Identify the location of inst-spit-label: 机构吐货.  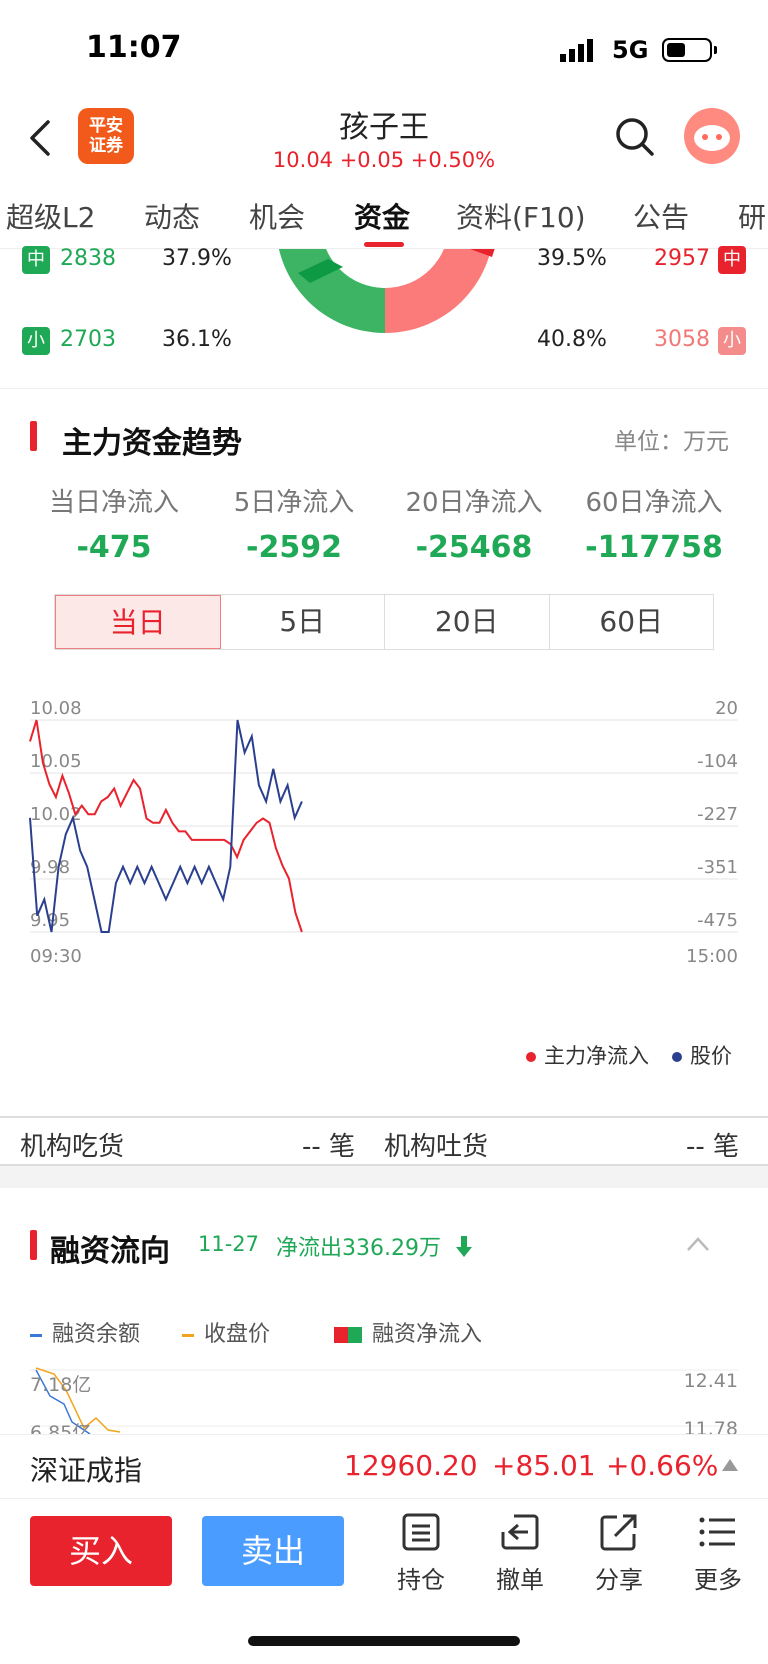
(436, 1147).